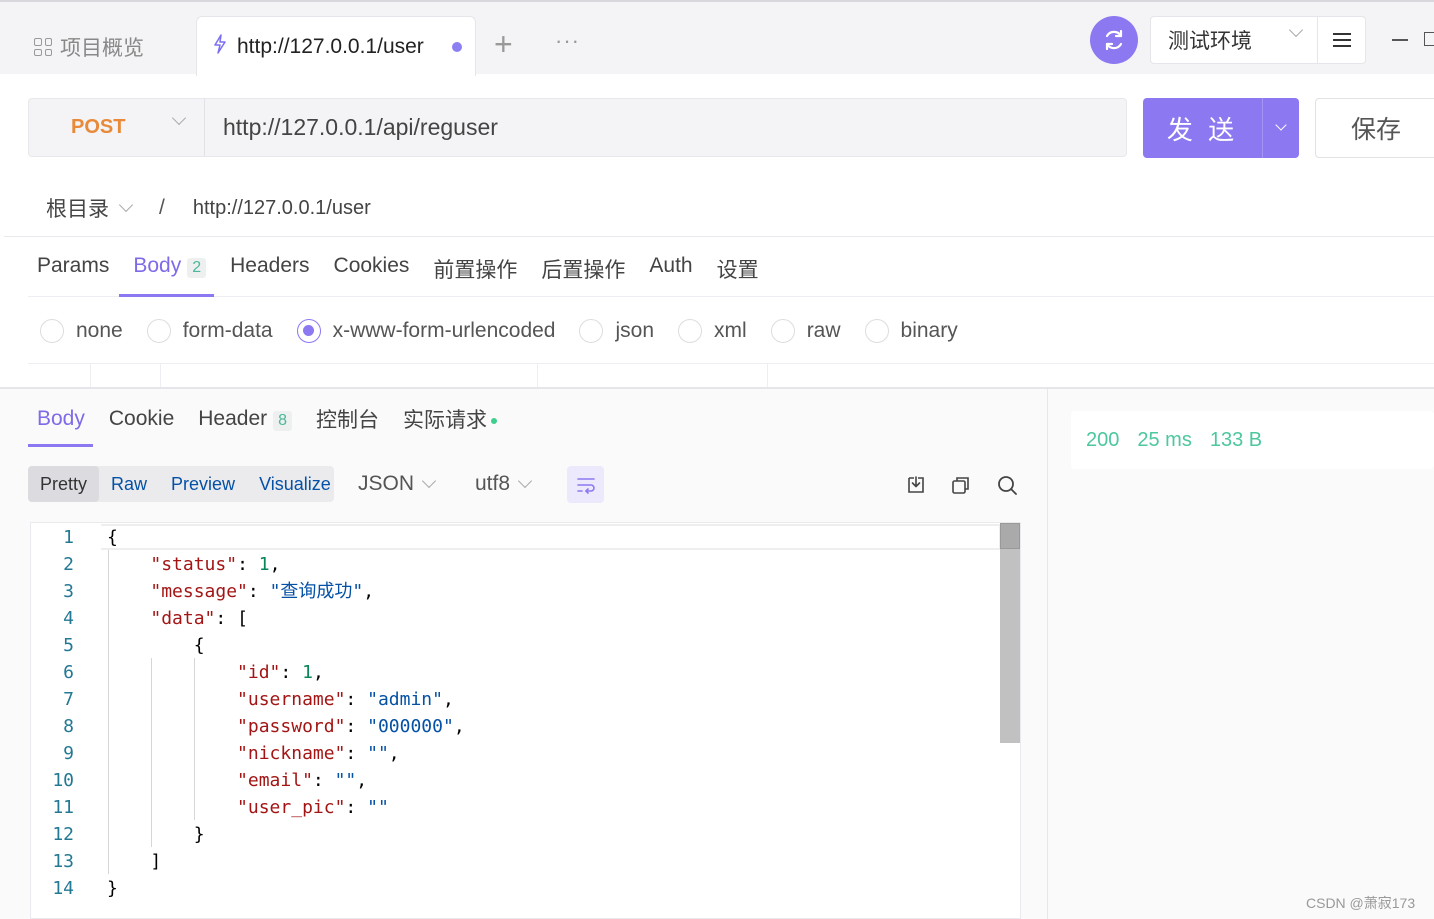 This screenshot has height=919, width=1434. Describe the element at coordinates (295, 484) in the screenshot. I see `view-visualize: Visualize` at that location.